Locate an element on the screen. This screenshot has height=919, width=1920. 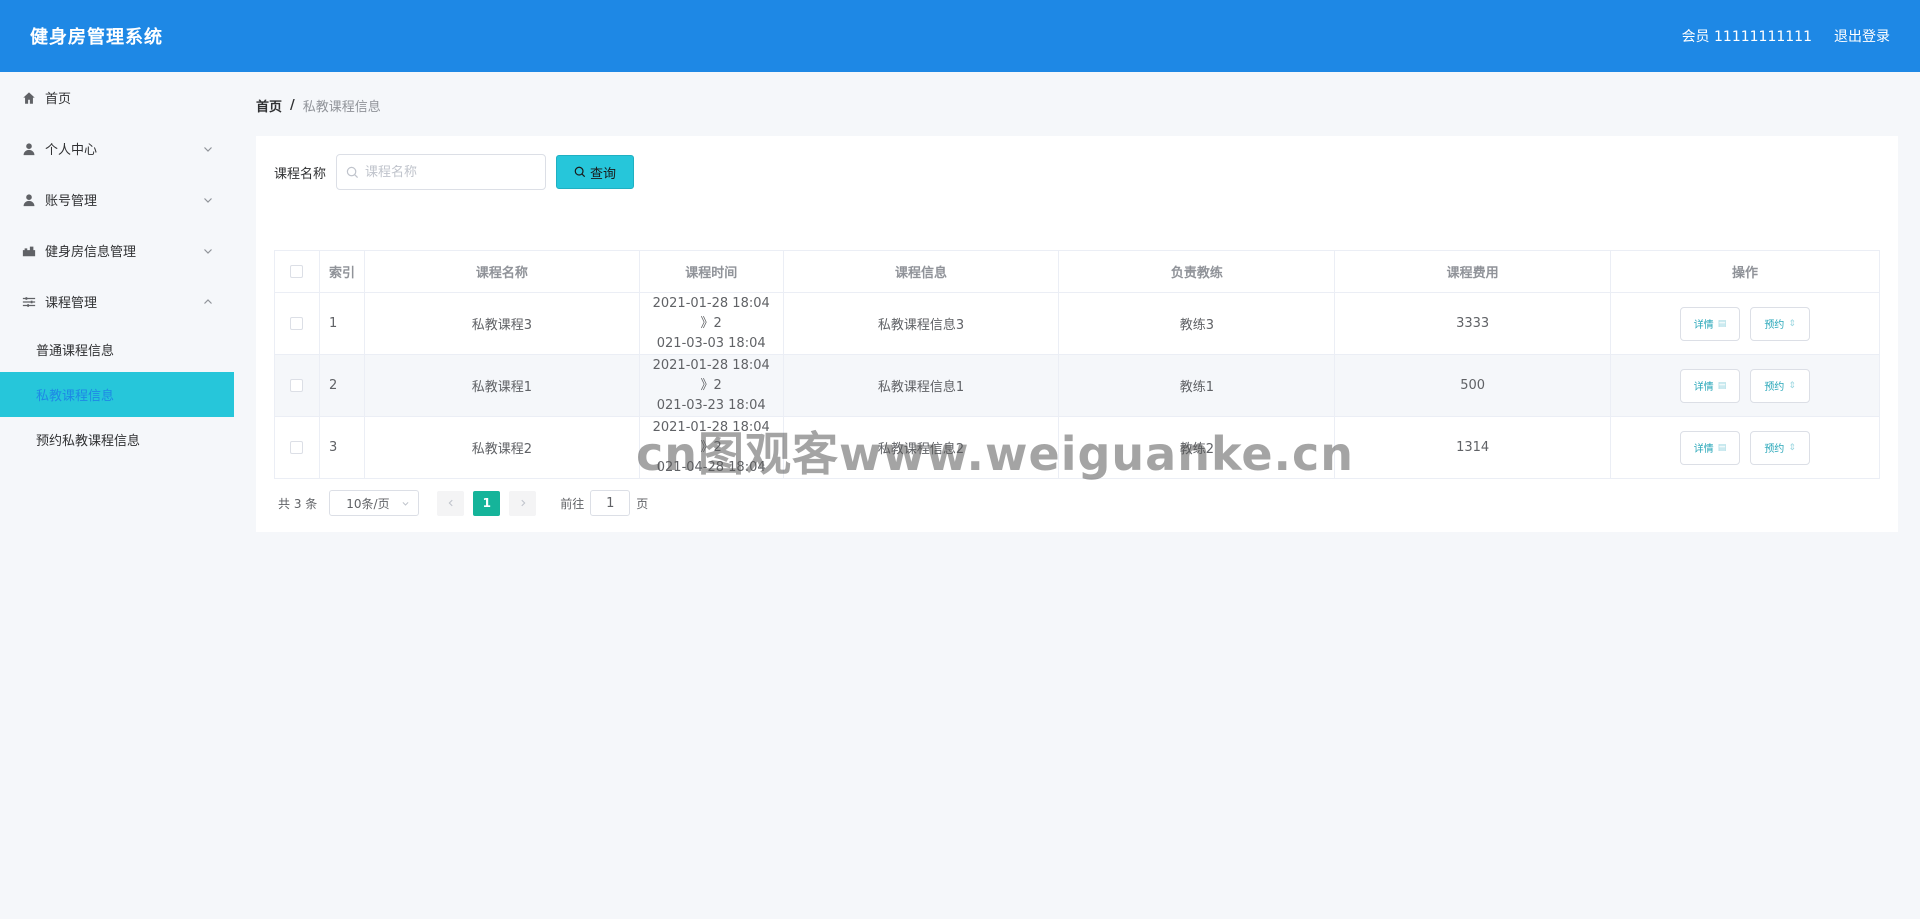
goto-page-input is located at coordinates (610, 503).